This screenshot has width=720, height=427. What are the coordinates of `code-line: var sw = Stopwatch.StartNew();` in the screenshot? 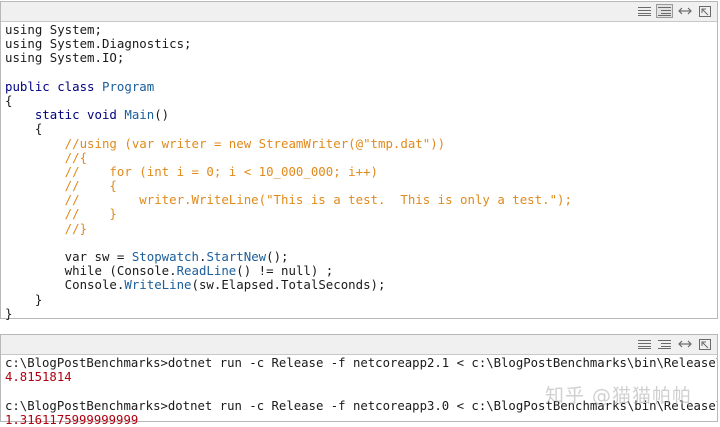 It's located at (361, 256).